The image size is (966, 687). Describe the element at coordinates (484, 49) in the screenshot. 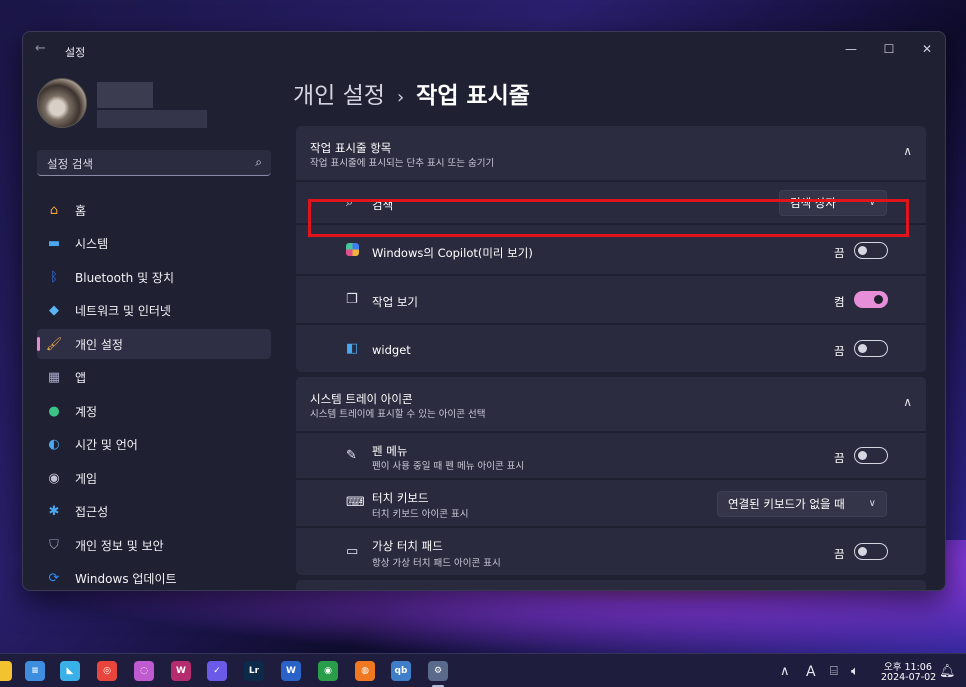

I see `title-bar: ← 설정 — ☐ ✕` at that location.